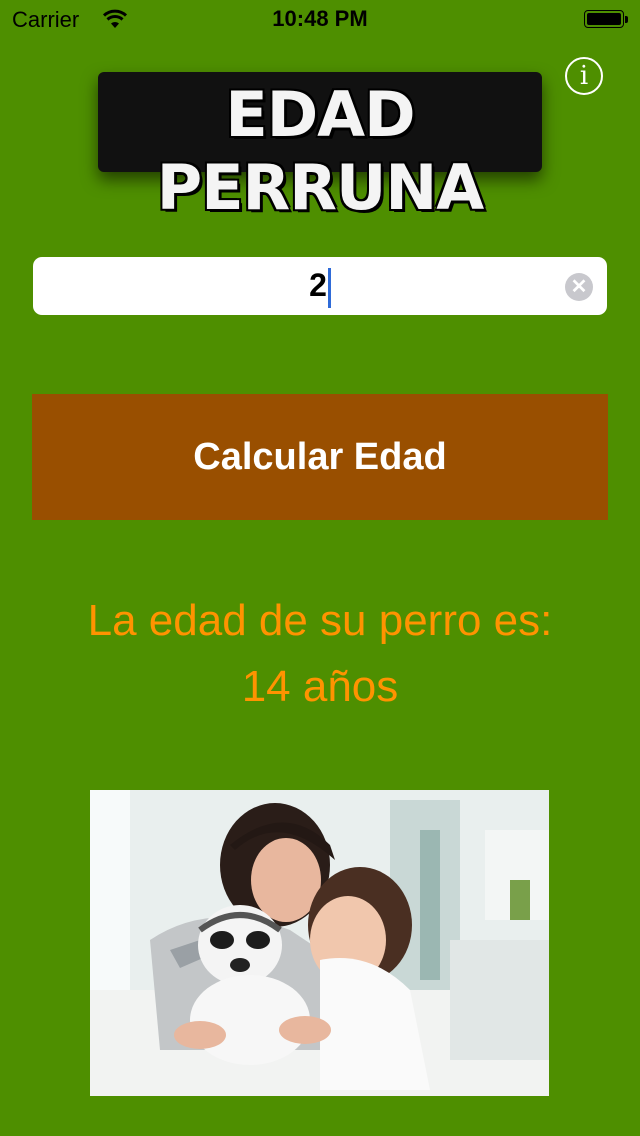  Describe the element at coordinates (329, 287) in the screenshot. I see `text-caret` at that location.